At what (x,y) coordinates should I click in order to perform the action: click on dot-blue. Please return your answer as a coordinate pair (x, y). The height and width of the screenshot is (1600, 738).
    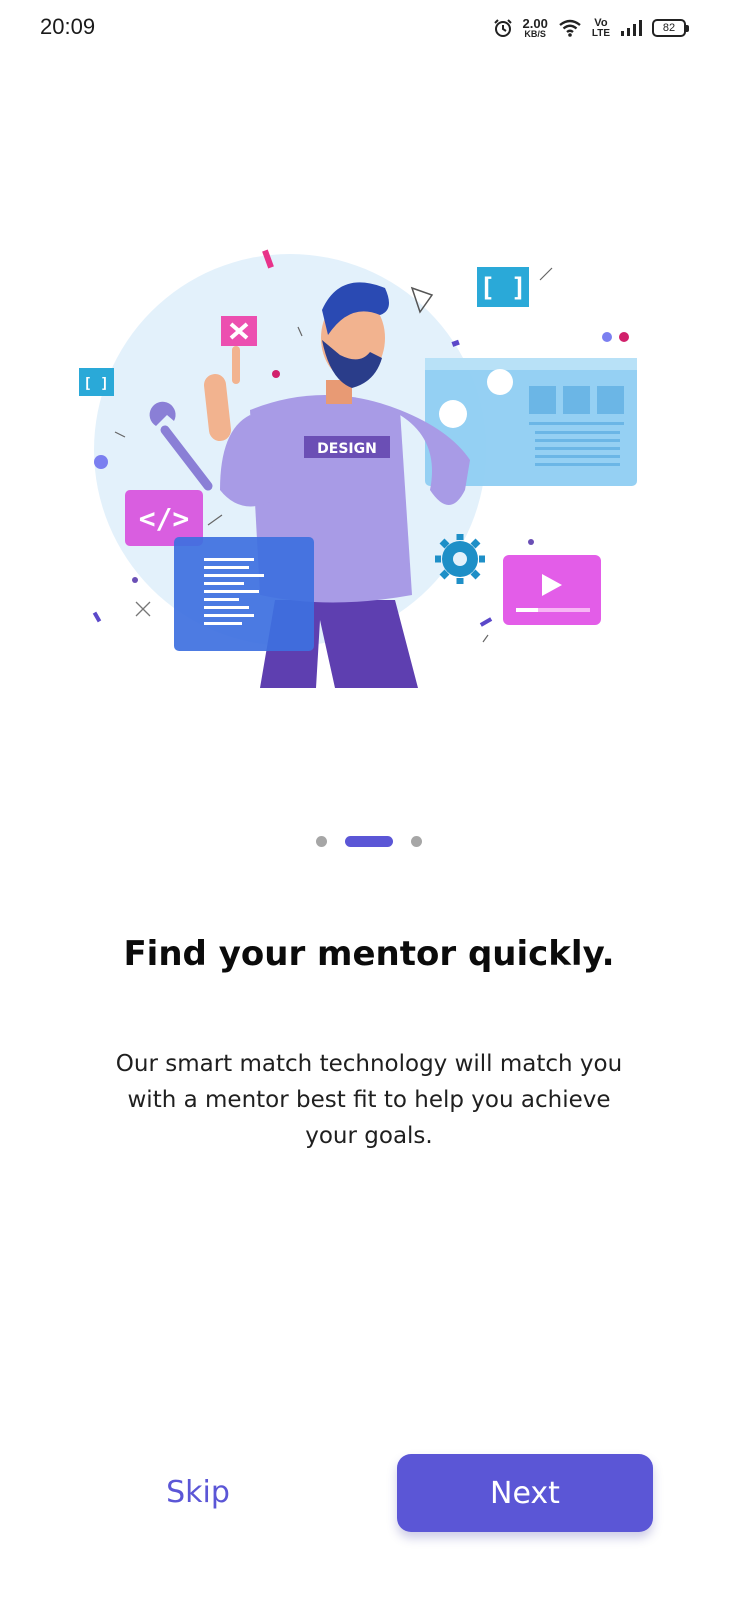
    Looking at the image, I should click on (101, 462).